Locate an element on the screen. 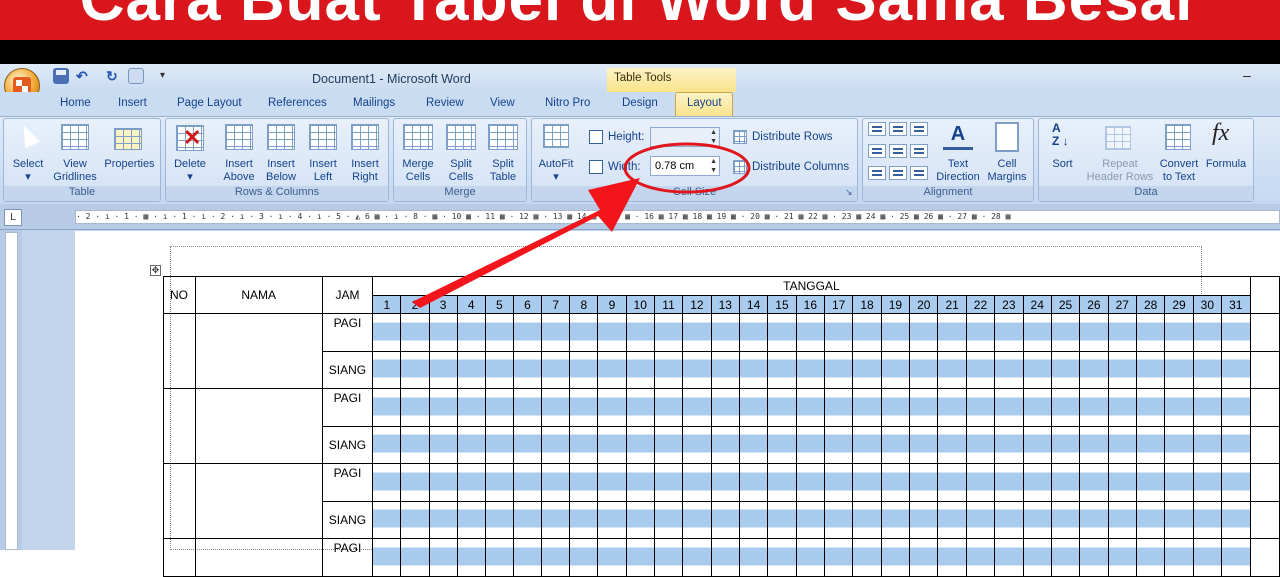  delete-button: Delete ▾ is located at coordinates (190, 171).